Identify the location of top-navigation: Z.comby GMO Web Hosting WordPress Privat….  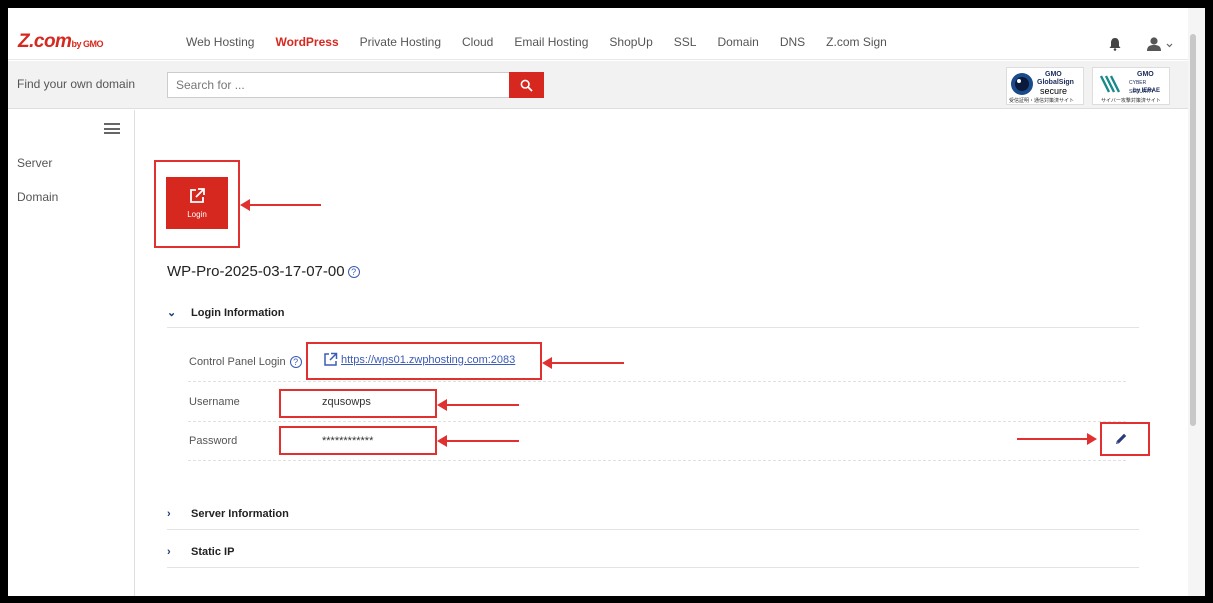
(598, 34).